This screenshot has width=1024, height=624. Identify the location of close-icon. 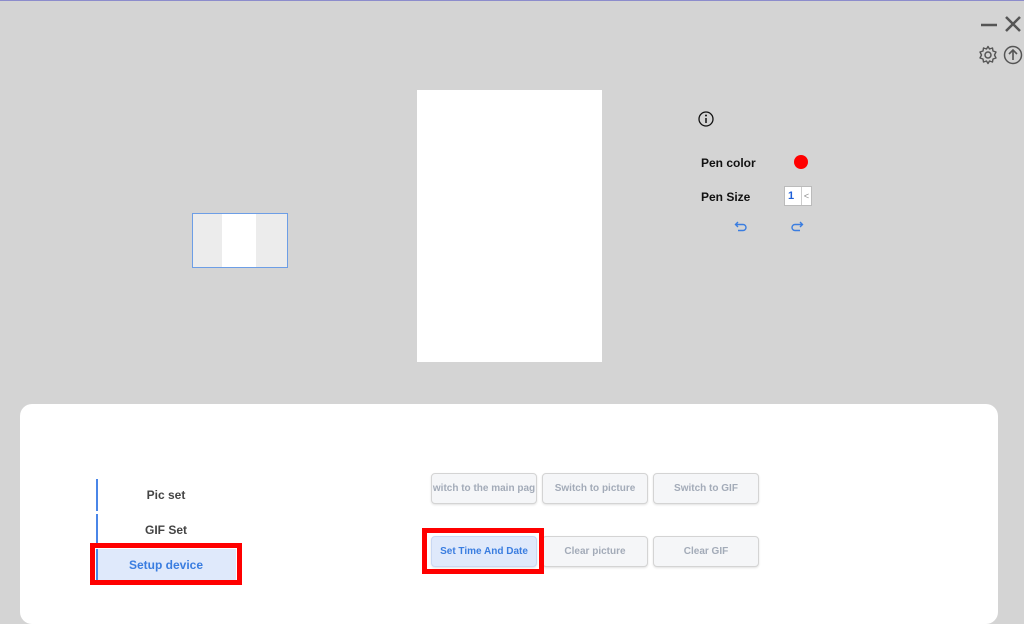
(1013, 24).